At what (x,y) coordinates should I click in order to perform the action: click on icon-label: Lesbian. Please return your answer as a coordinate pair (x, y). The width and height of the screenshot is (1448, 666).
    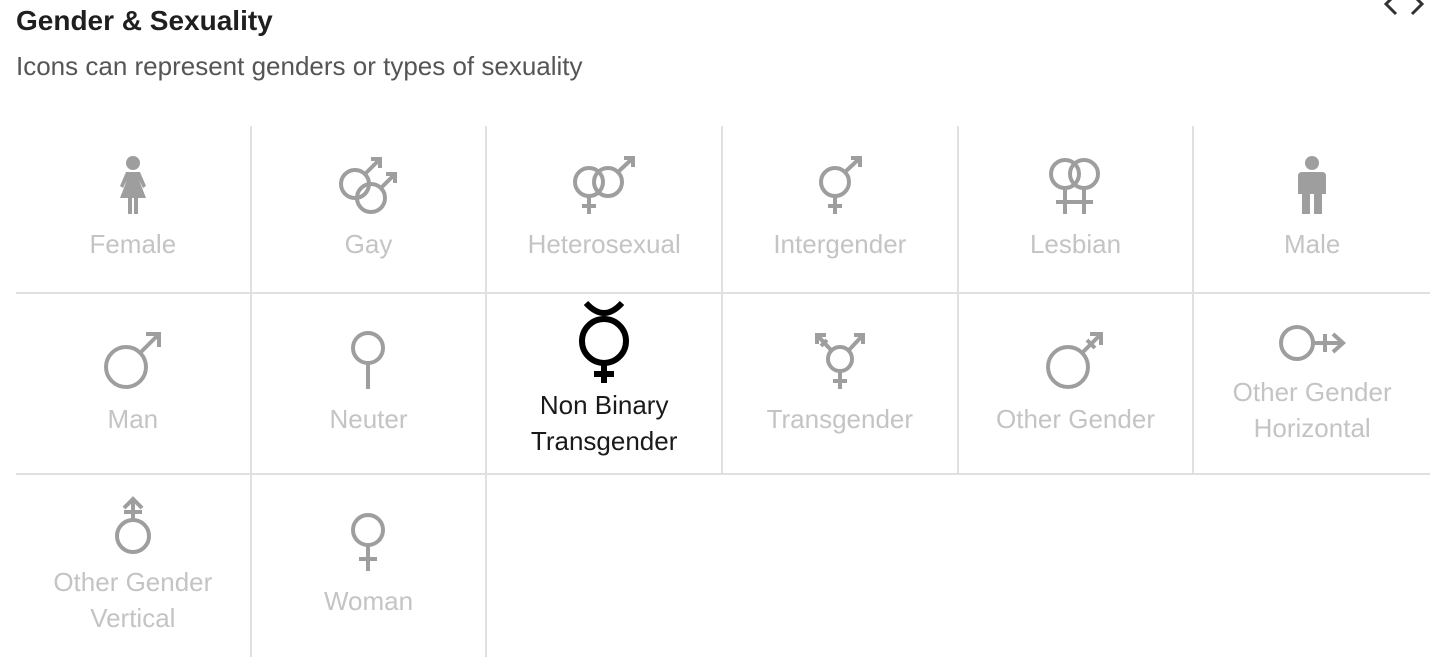
    Looking at the image, I should click on (1075, 244).